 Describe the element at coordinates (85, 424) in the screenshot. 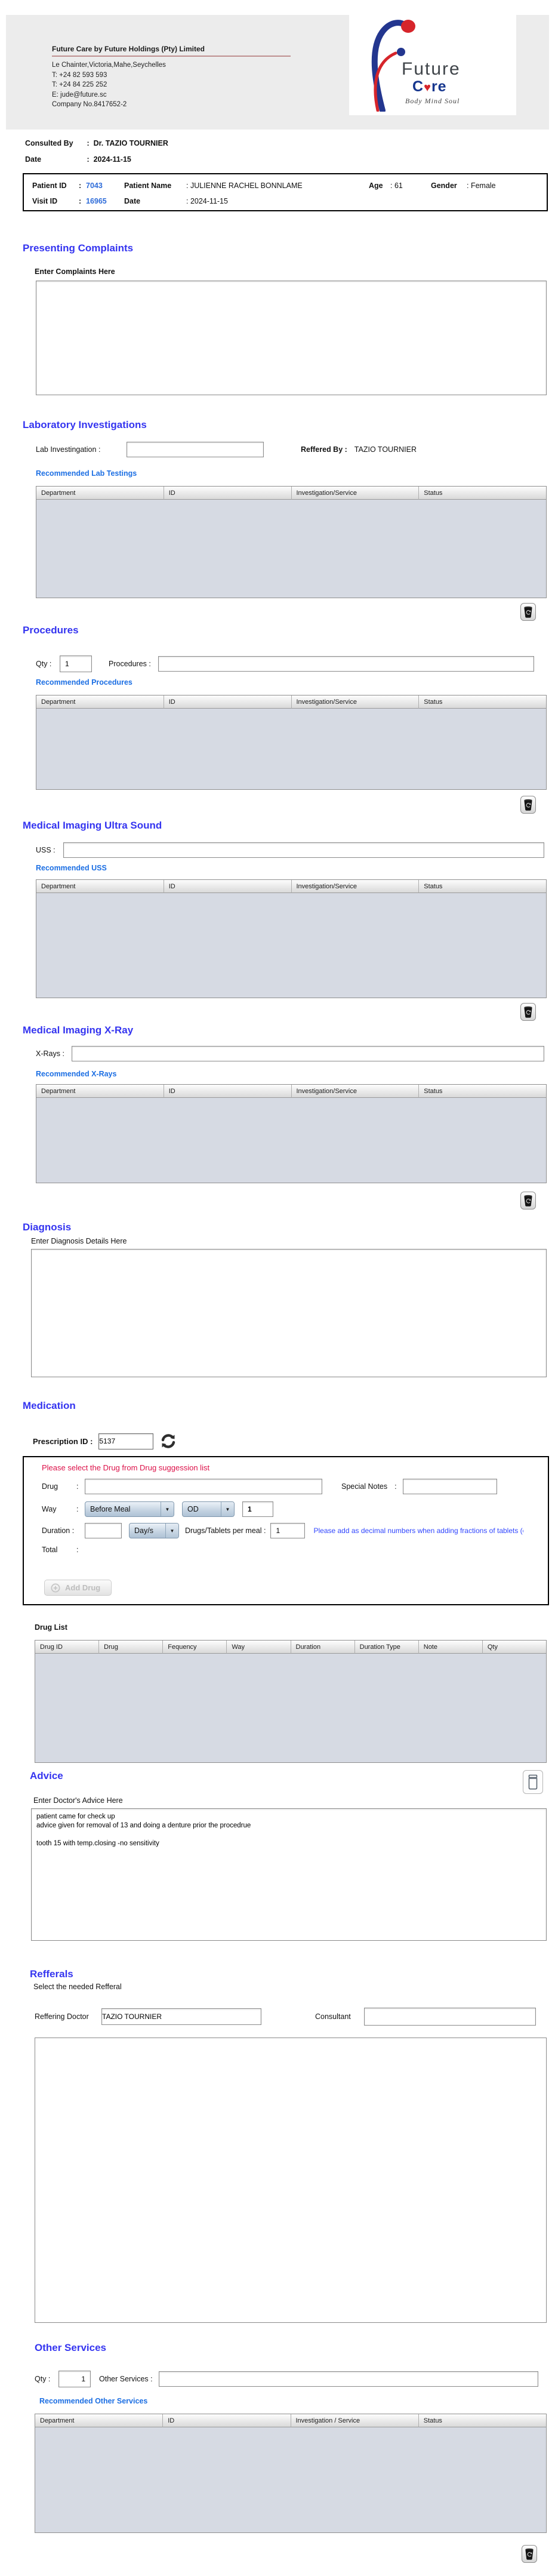

I see `section-title-lab: Laboratory Investigations` at that location.